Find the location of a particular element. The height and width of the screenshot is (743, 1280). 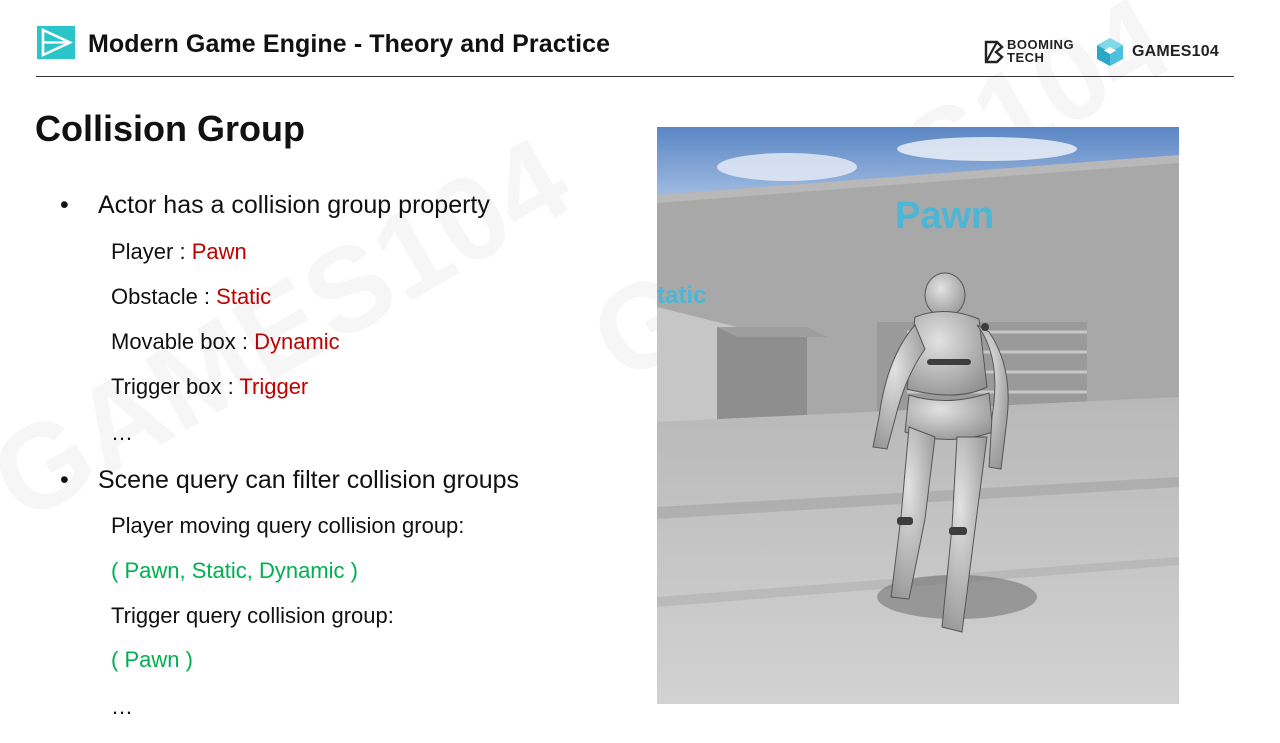

pawn-wall-label: Pawn is located at coordinates (944, 216).